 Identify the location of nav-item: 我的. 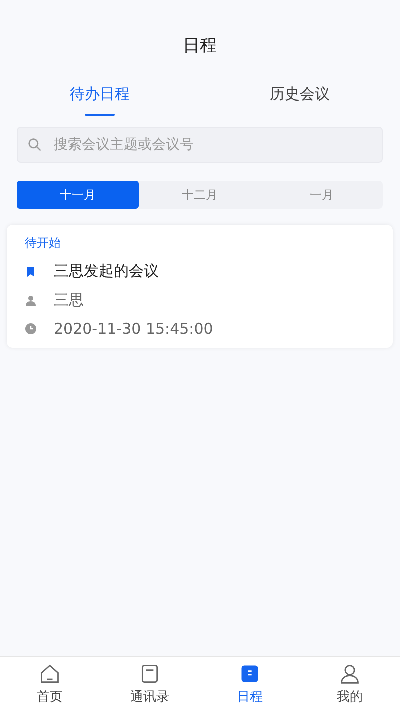
(350, 684).